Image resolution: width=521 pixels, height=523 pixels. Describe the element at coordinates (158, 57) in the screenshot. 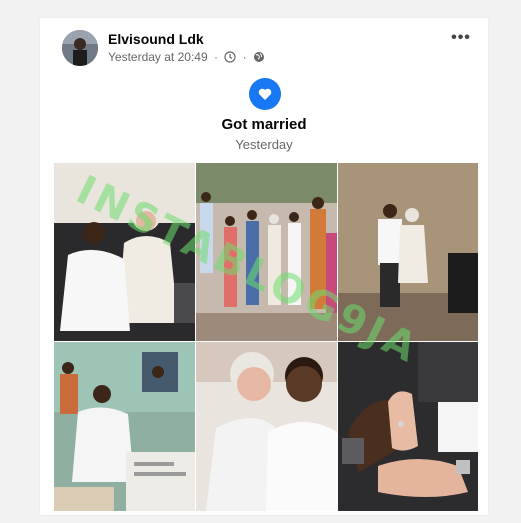

I see `post-timestamp: Yesterday at 20:49` at that location.